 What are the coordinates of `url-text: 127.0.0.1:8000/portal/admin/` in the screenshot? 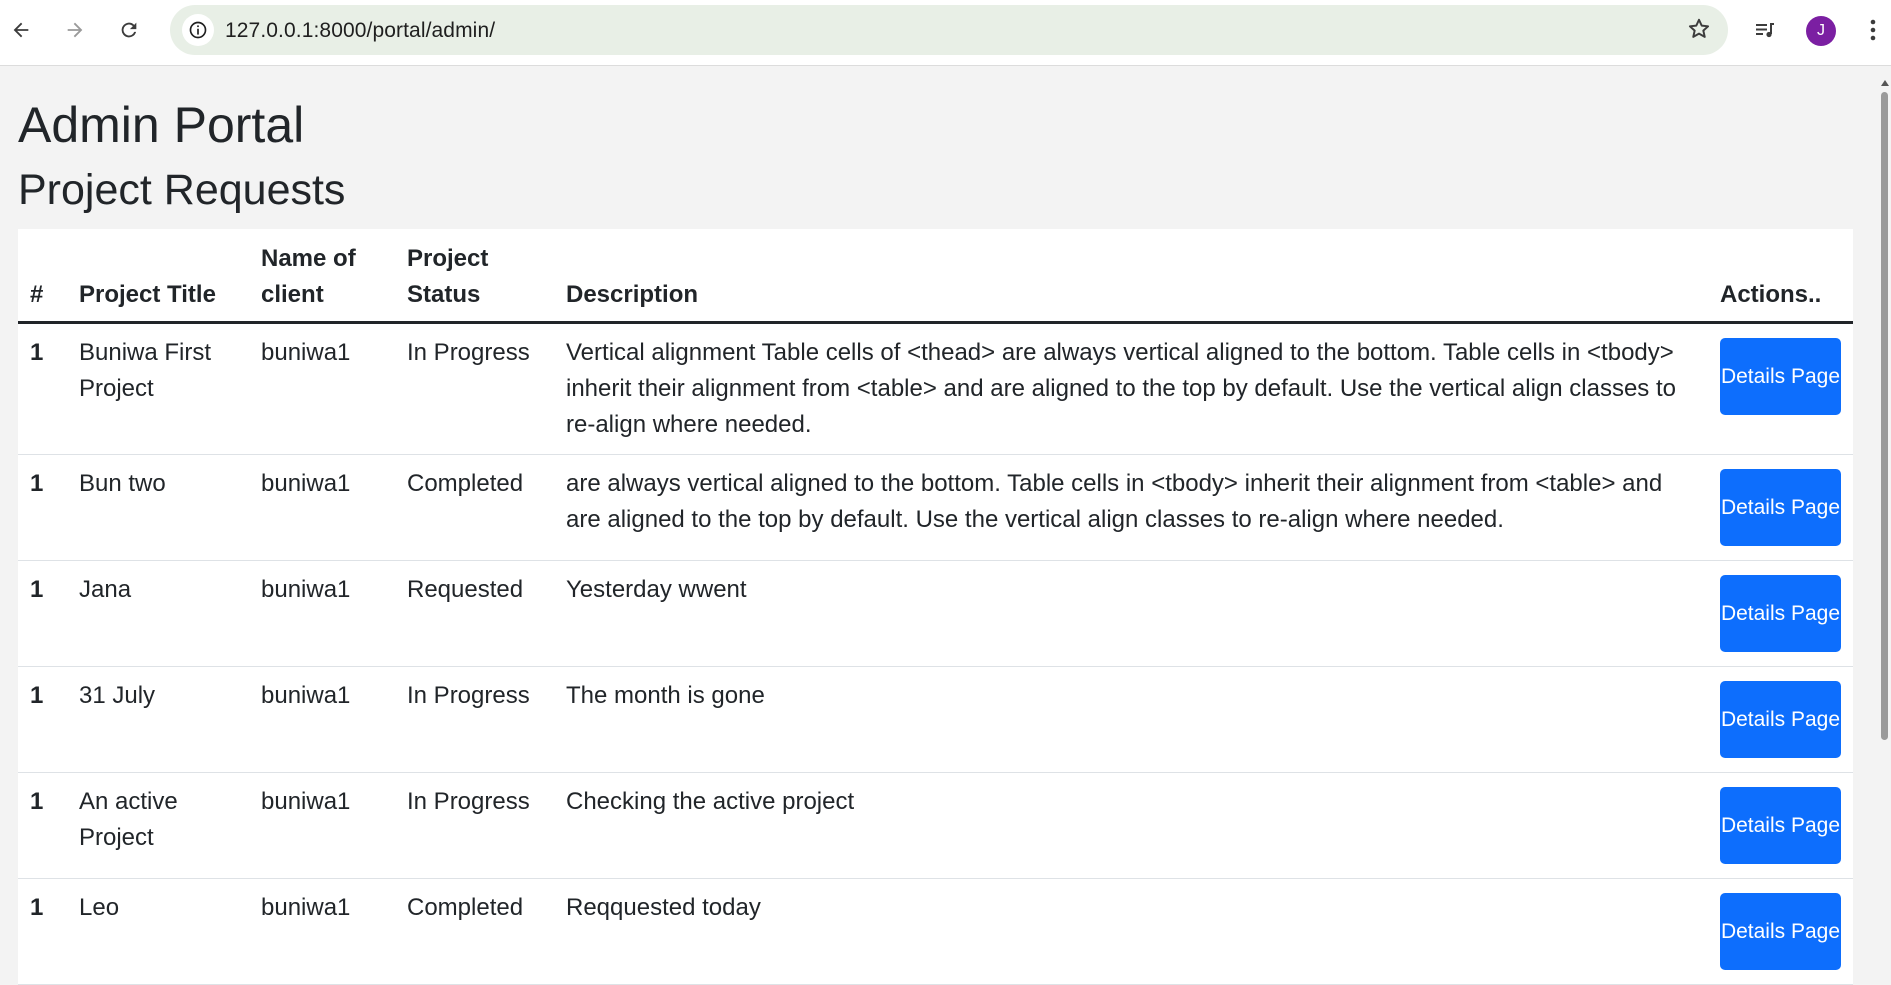 It's located at (360, 31).